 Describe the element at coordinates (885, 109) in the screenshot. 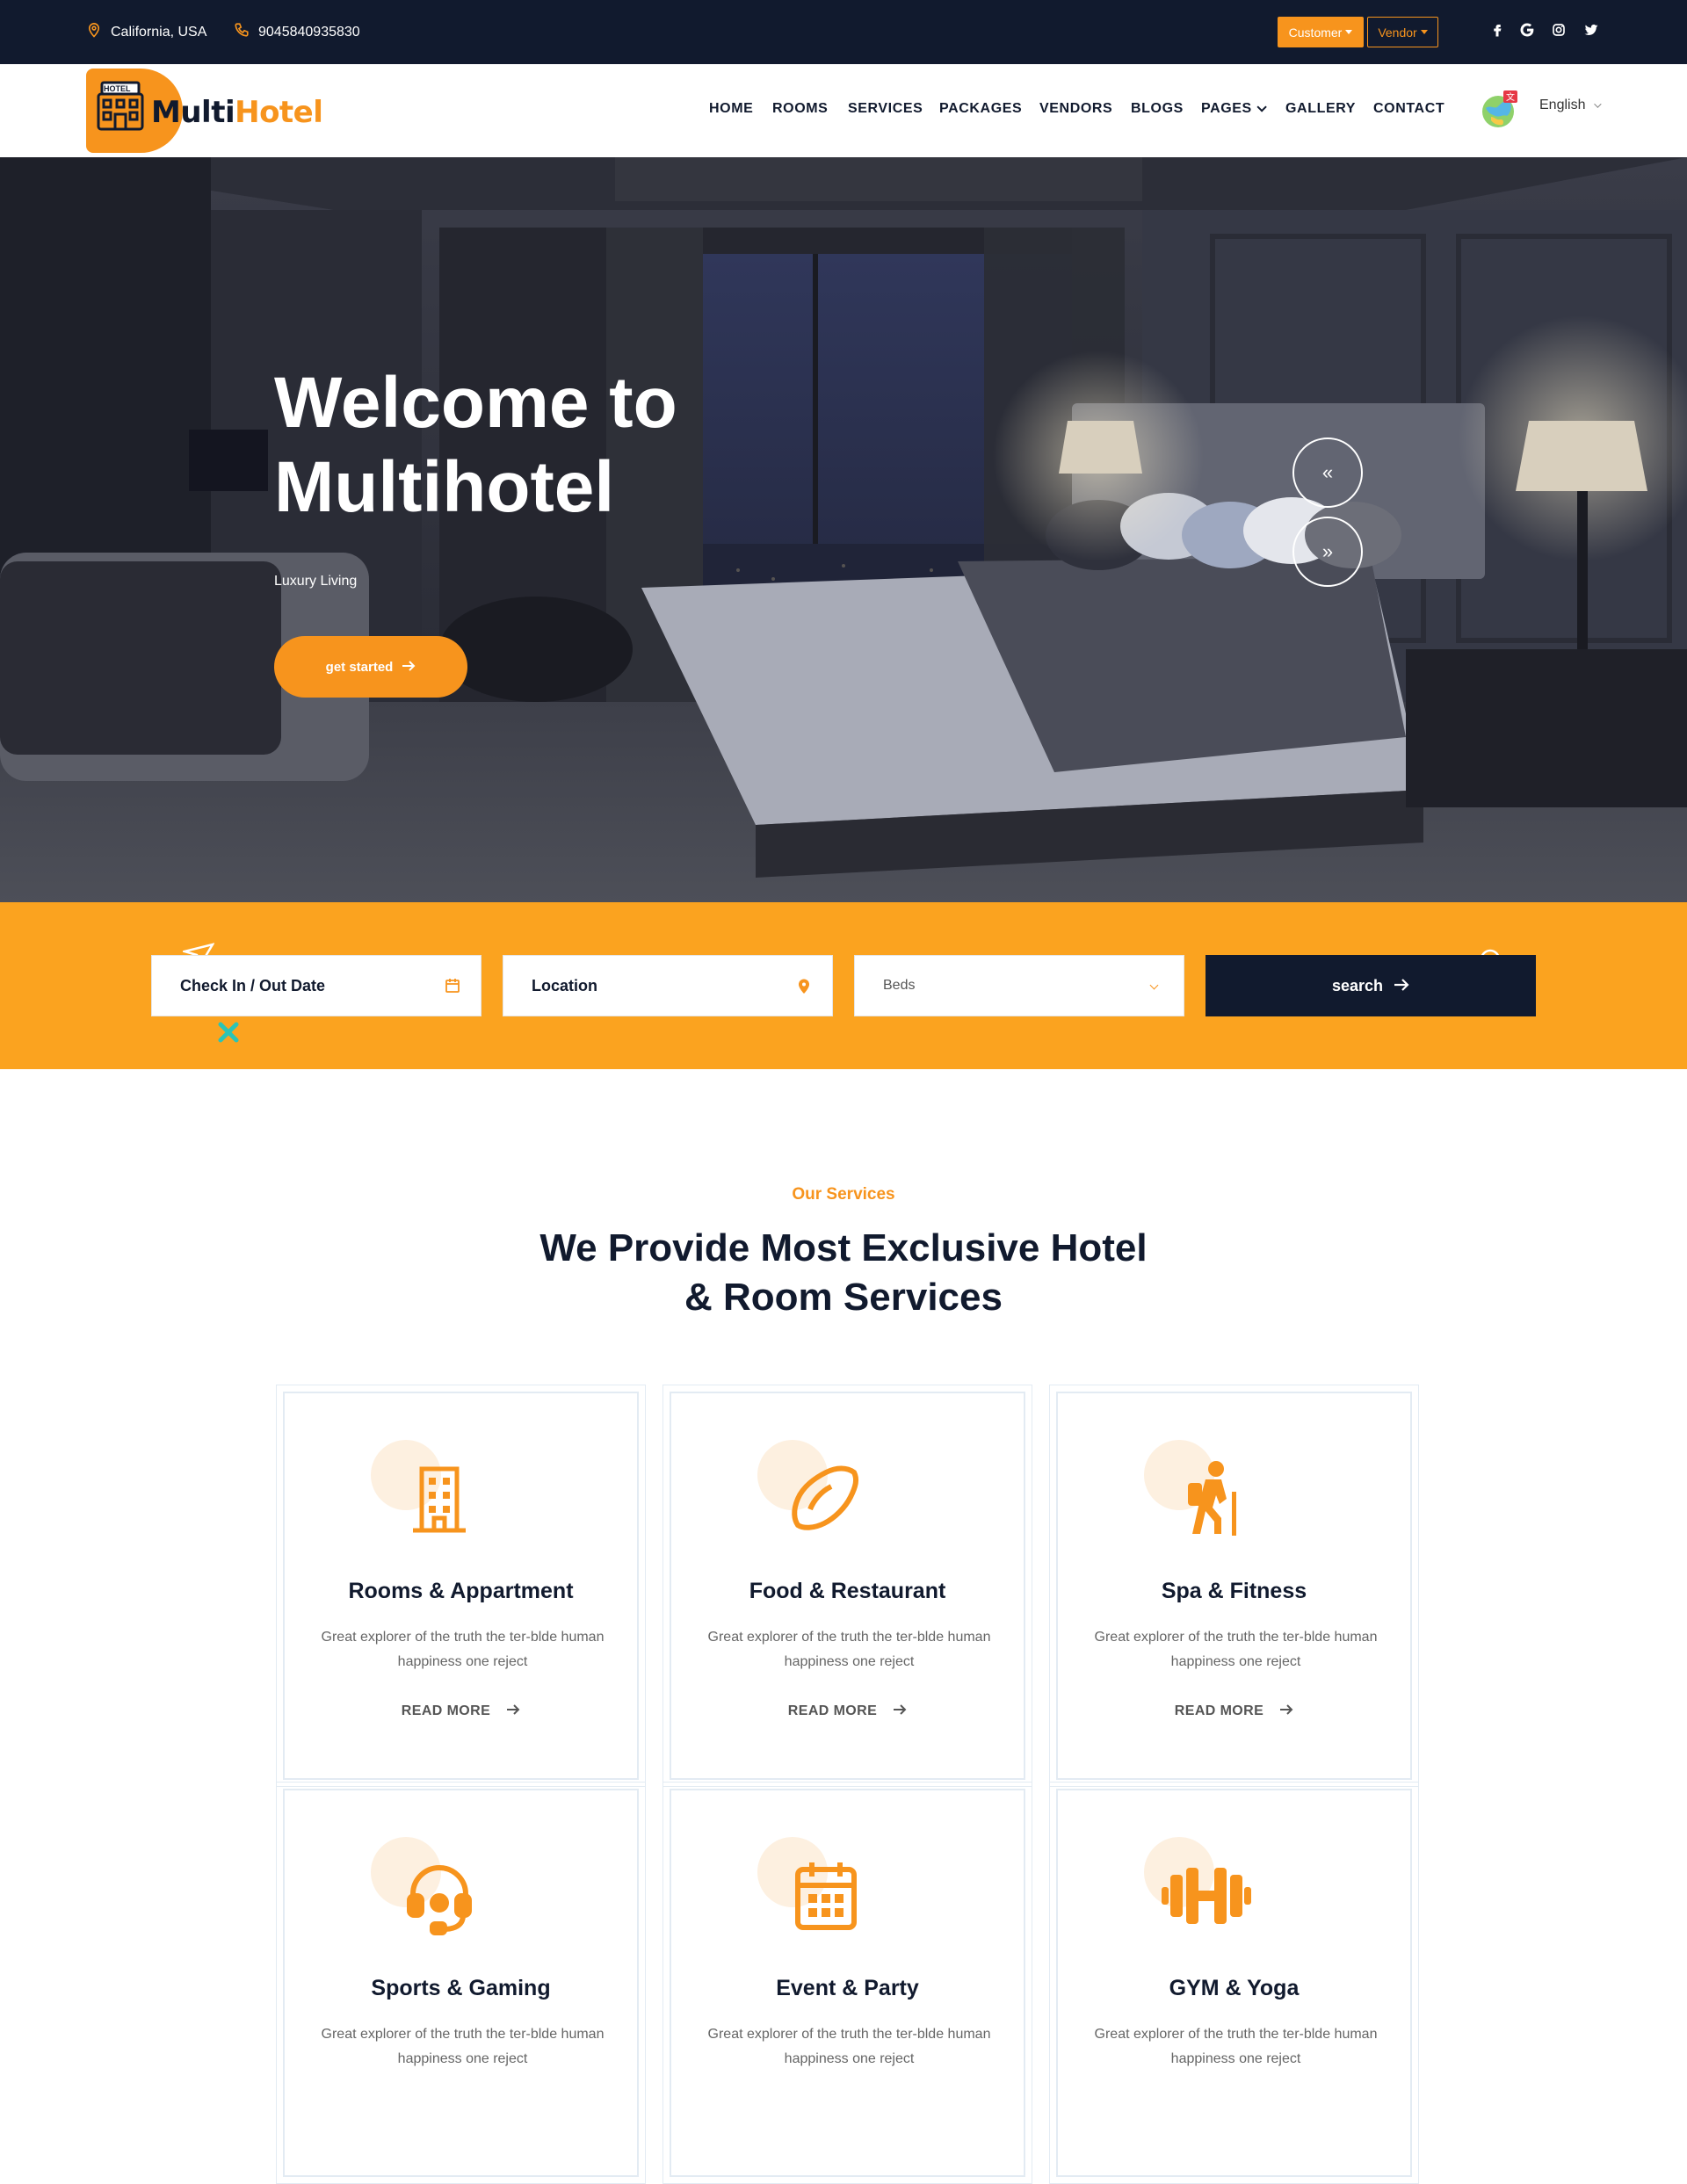

I see `nav-item-services: SERVICES` at that location.